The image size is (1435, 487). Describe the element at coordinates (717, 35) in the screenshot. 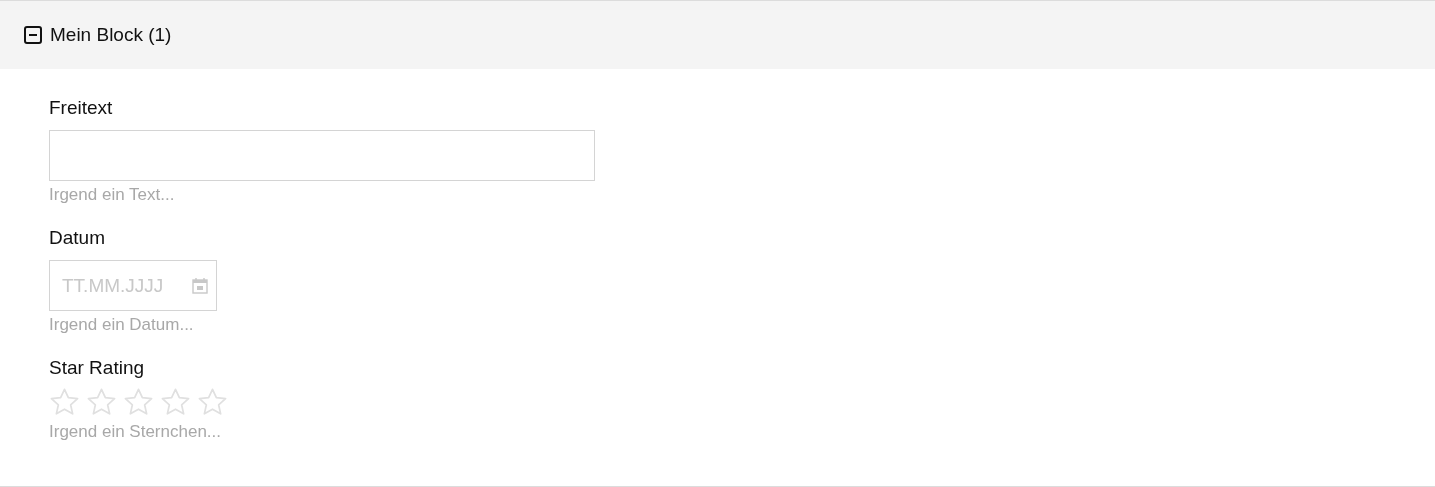

I see `block-header: Mein Block (1)` at that location.